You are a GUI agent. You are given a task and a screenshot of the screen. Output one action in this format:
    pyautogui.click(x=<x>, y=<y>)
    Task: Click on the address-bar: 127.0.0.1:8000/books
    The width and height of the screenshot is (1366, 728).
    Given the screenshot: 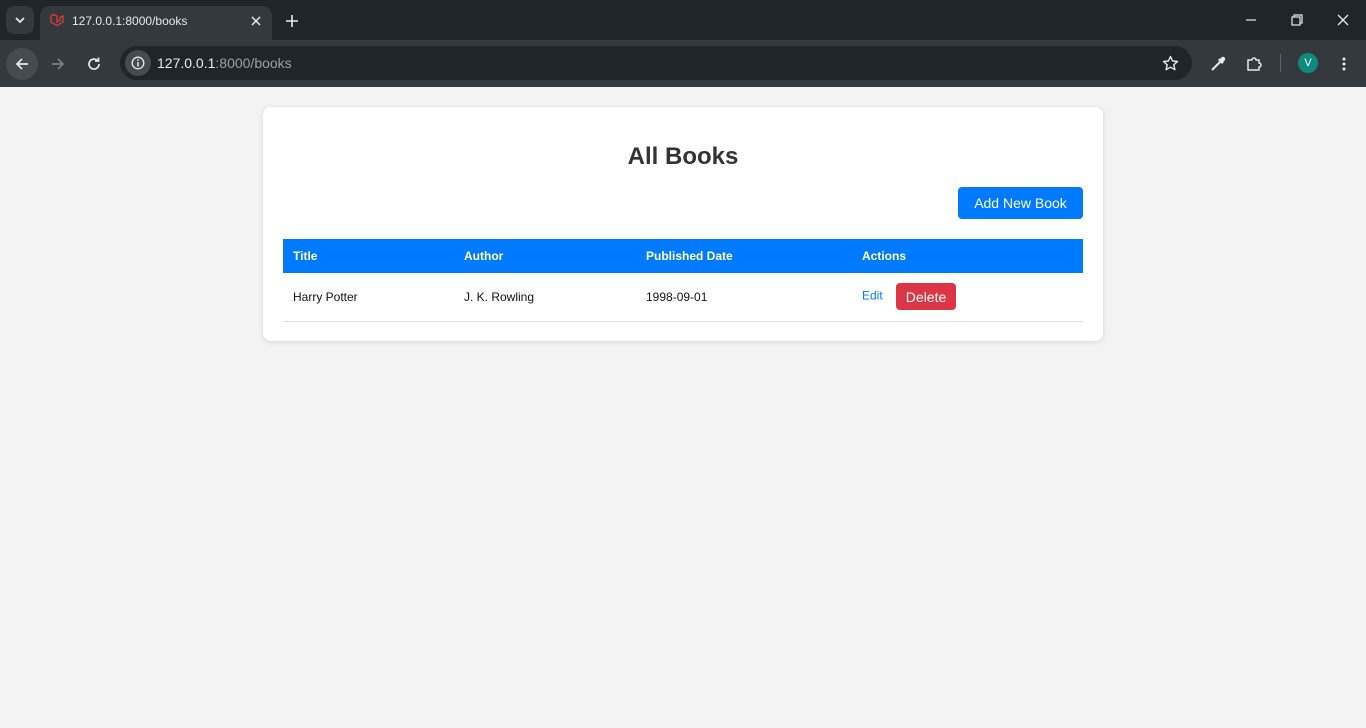 What is the action you would take?
    pyautogui.click(x=656, y=63)
    